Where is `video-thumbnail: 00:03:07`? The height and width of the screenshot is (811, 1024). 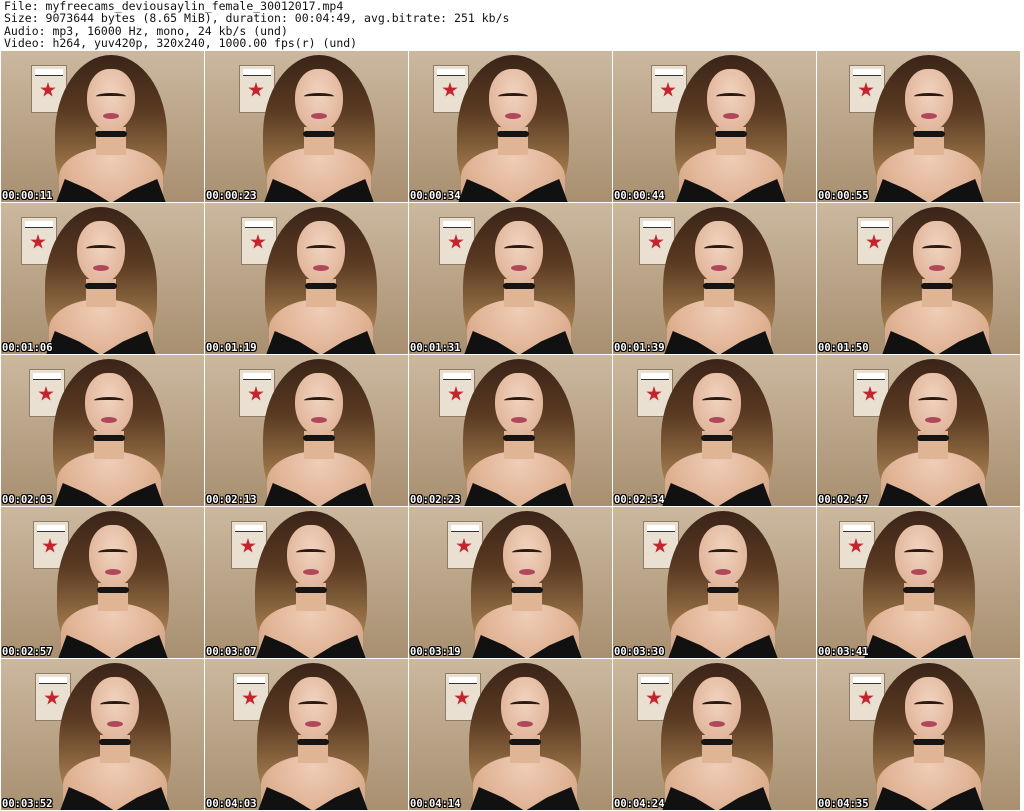 video-thumbnail: 00:03:07 is located at coordinates (306, 582).